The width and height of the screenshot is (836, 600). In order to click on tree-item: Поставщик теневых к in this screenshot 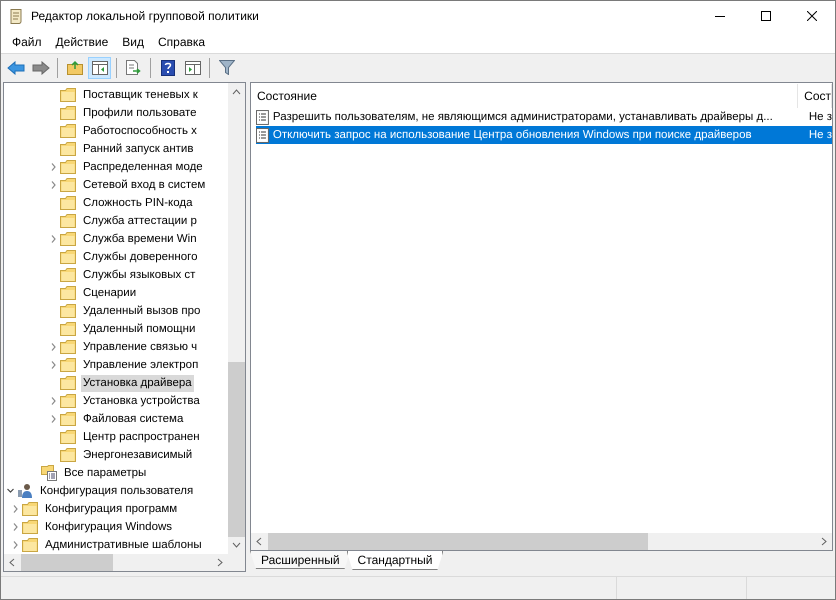, I will do `click(140, 95)`.